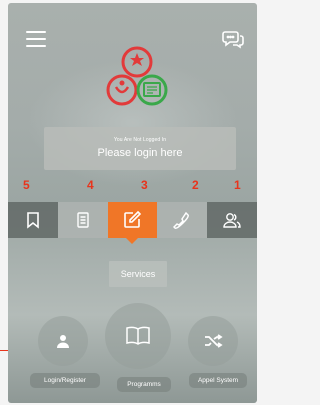 The image size is (320, 405). Describe the element at coordinates (140, 140) in the screenshot. I see `login-status-text: You Are Not Logged In` at that location.